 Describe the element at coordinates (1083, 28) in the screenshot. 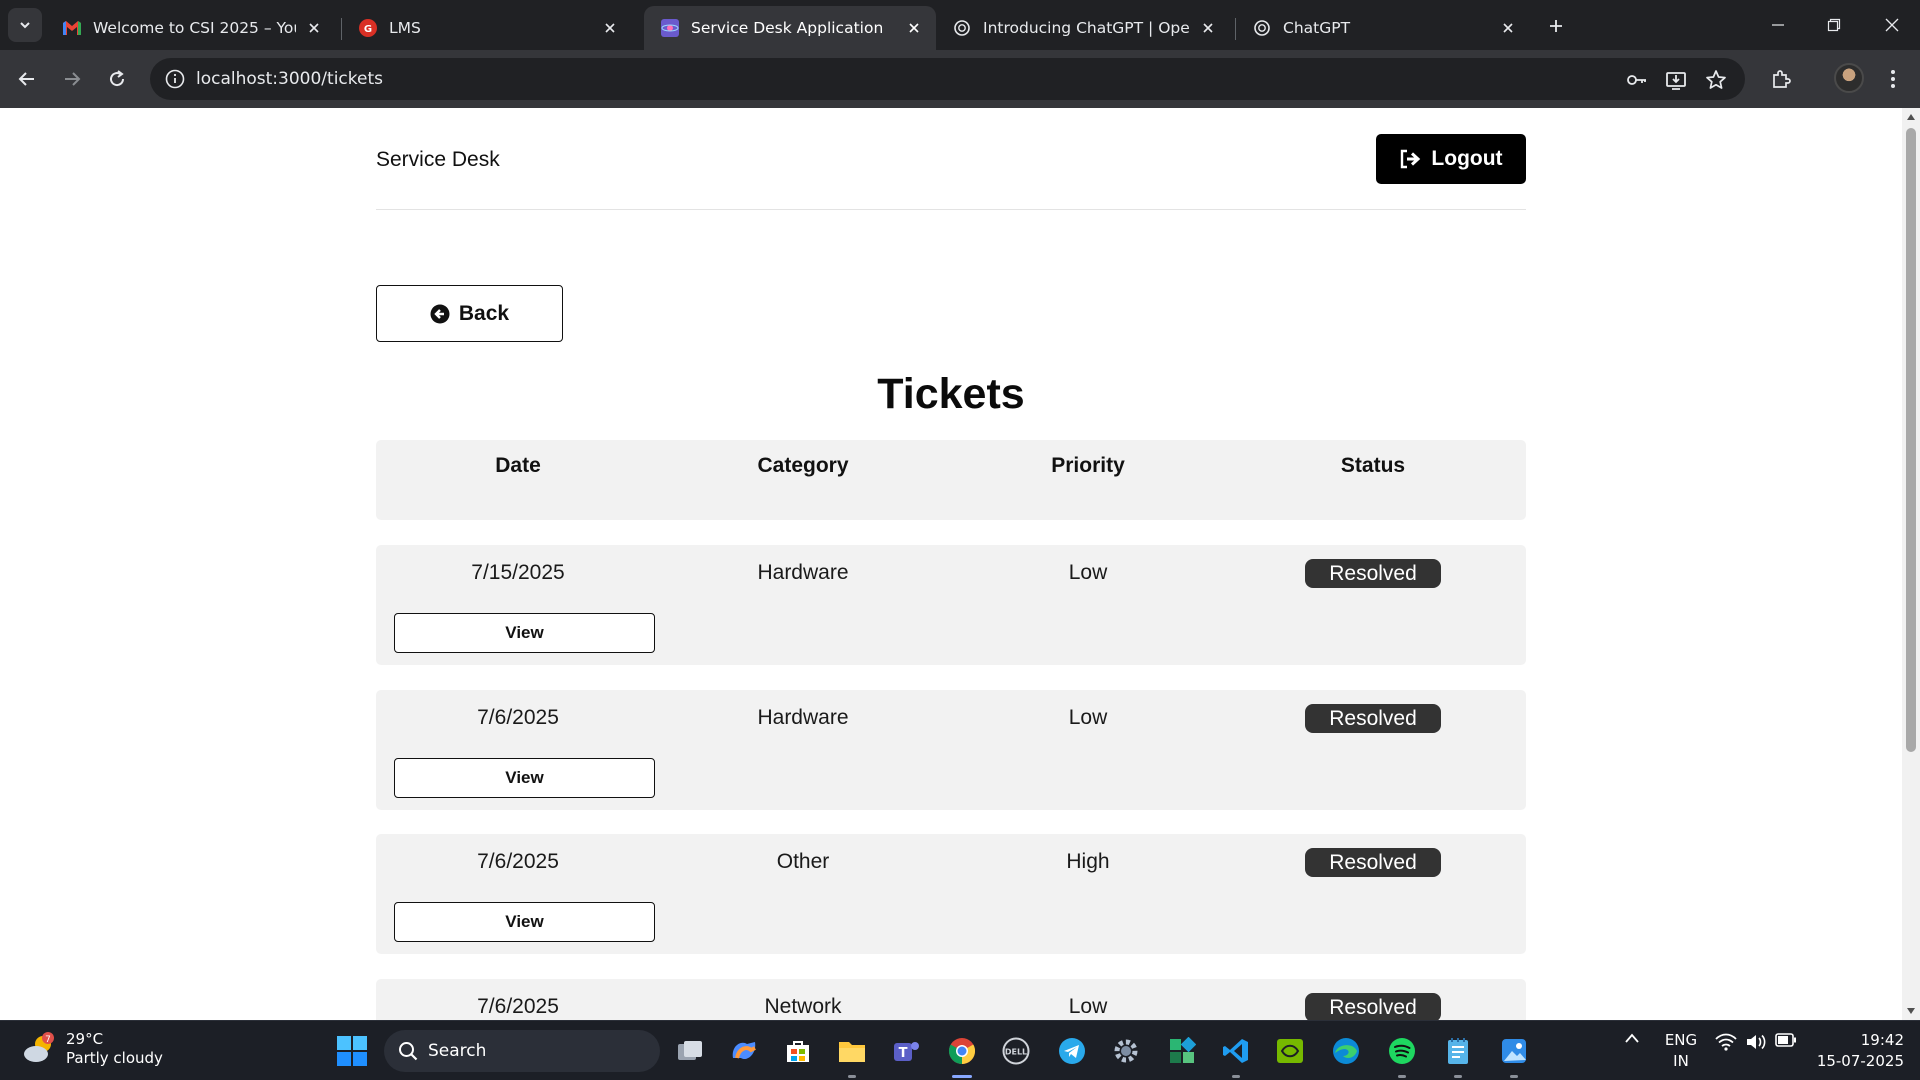

I see `browser-tab-openai: Introducing ChatGPT | OpenAI` at that location.